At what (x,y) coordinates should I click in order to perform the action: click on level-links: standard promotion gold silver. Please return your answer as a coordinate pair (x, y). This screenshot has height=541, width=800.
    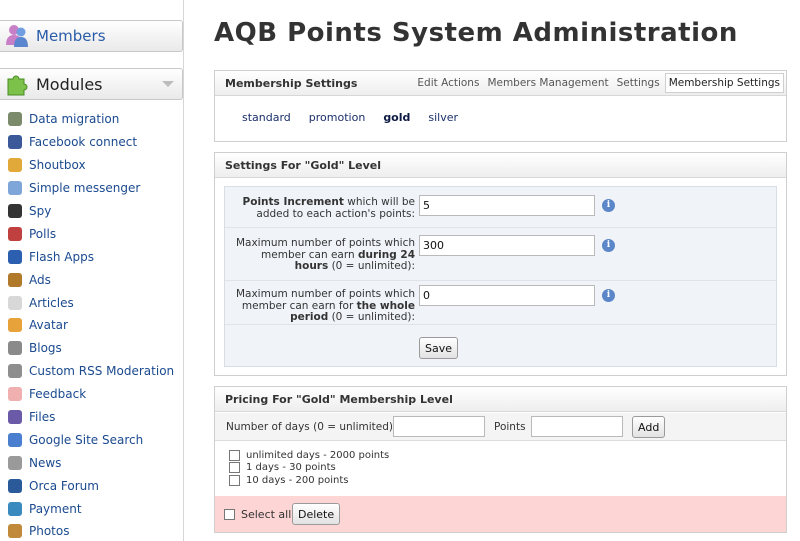
    Looking at the image, I should click on (359, 117).